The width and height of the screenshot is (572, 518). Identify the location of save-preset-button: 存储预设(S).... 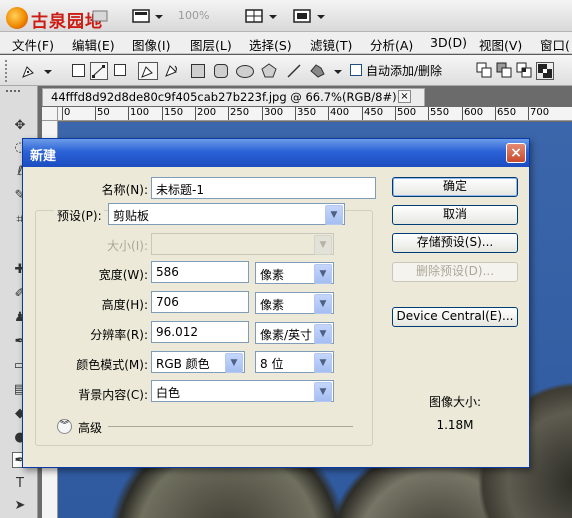
(455, 243).